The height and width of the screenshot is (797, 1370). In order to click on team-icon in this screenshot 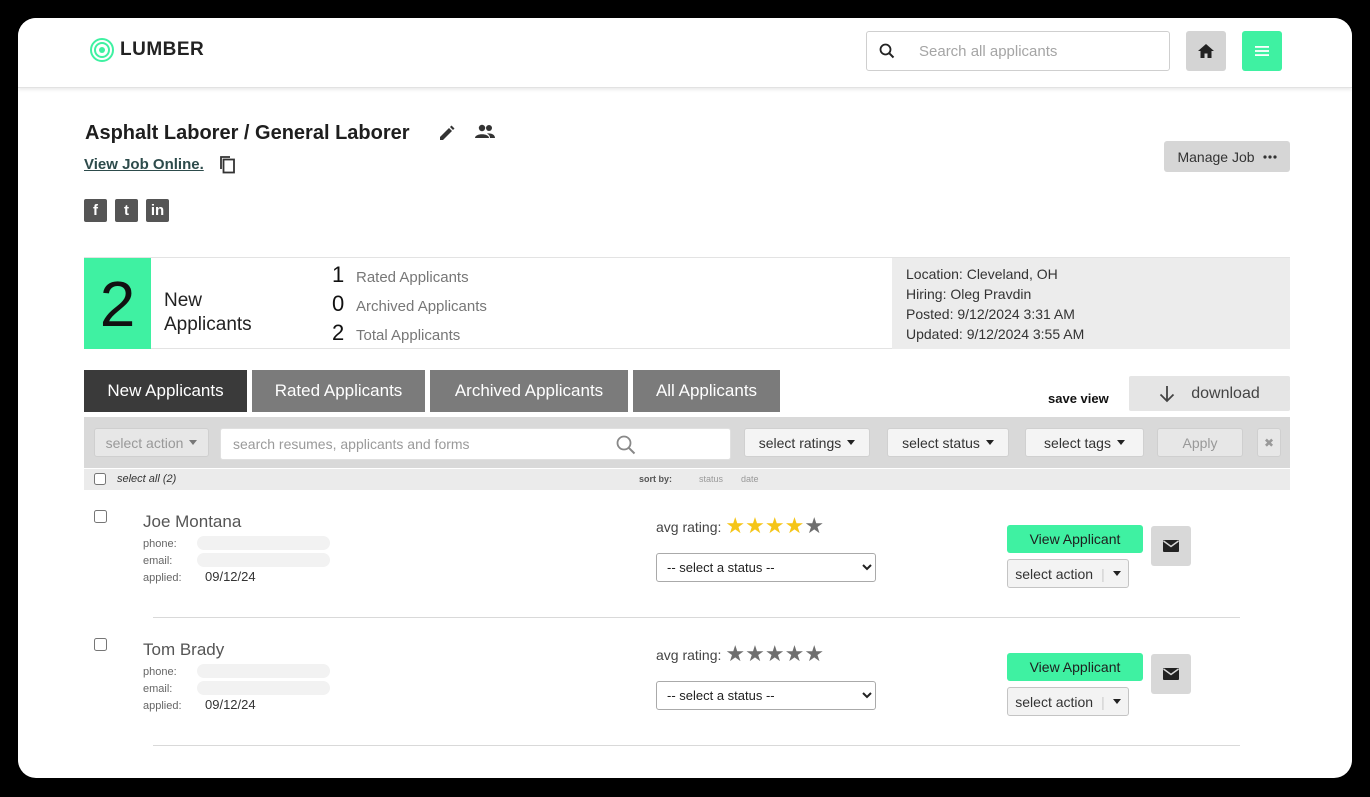, I will do `click(485, 132)`.